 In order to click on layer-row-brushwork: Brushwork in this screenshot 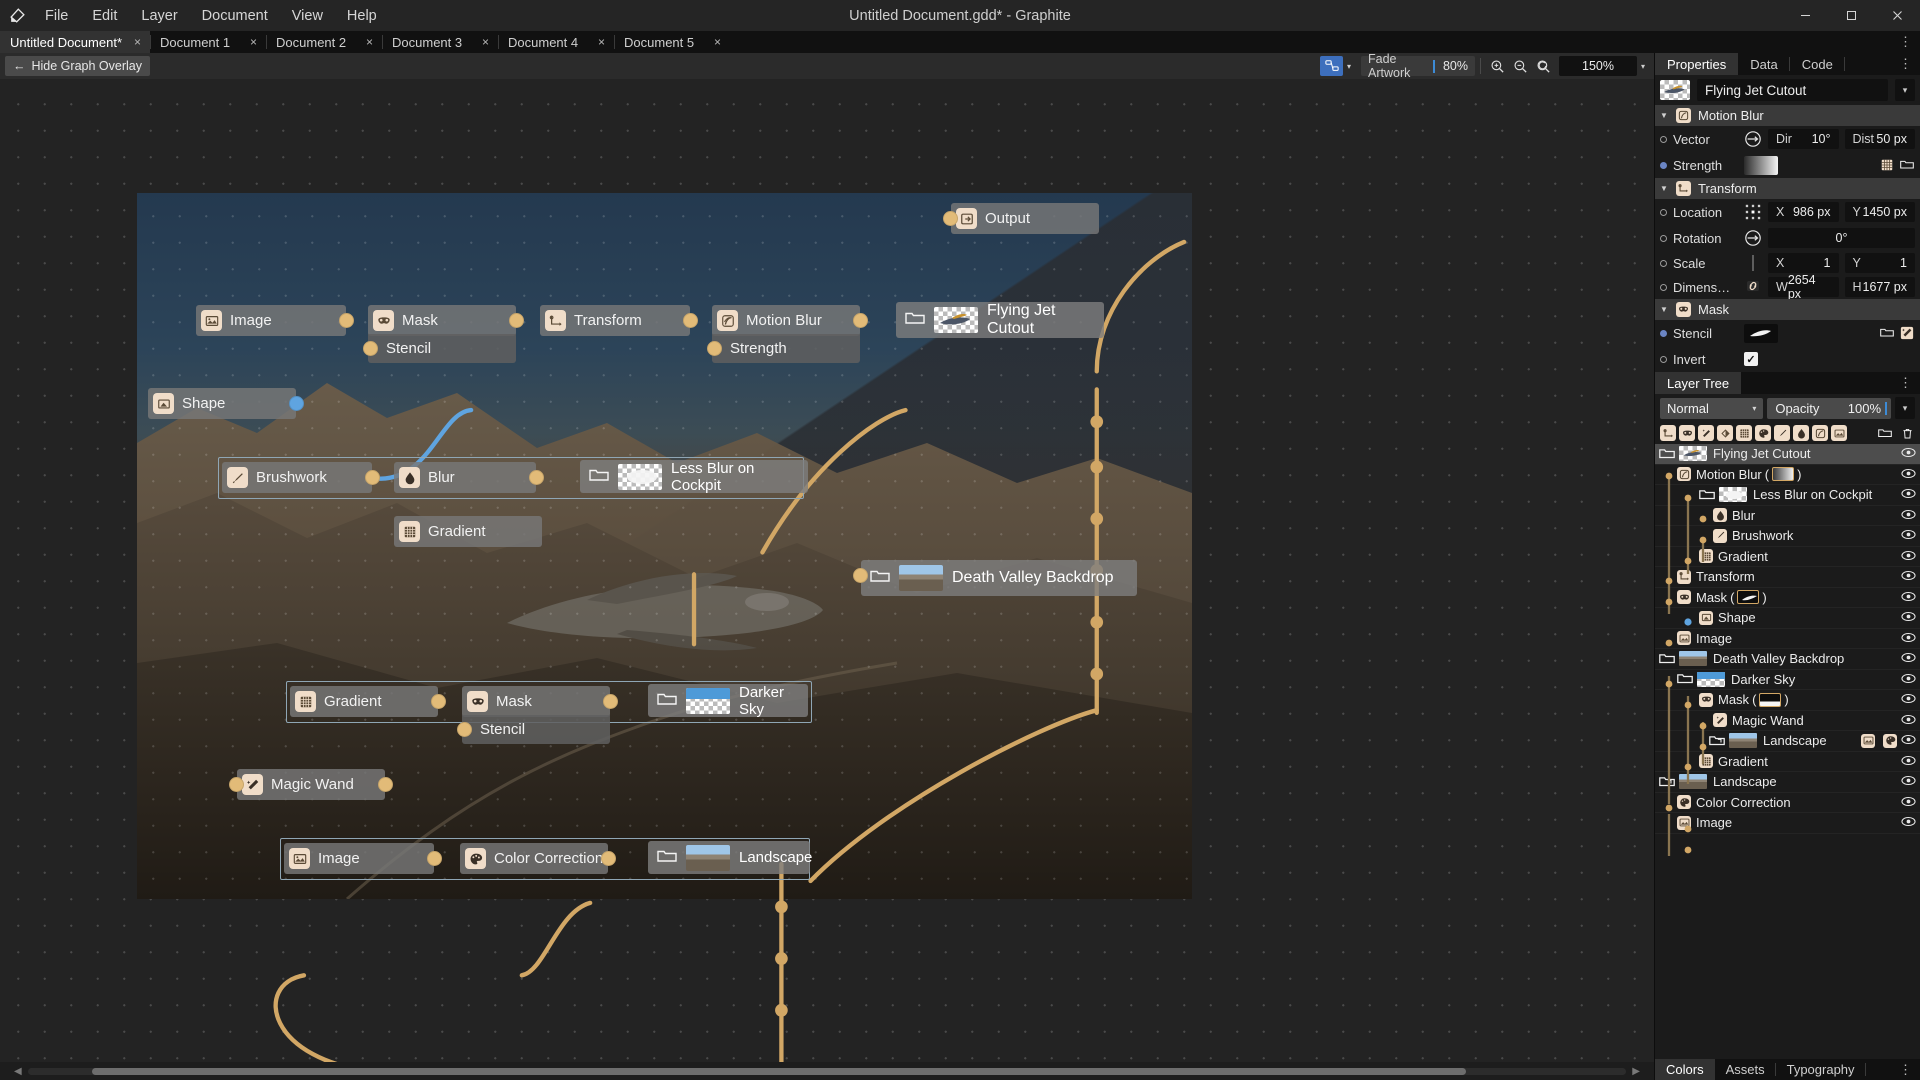, I will do `click(1787, 536)`.